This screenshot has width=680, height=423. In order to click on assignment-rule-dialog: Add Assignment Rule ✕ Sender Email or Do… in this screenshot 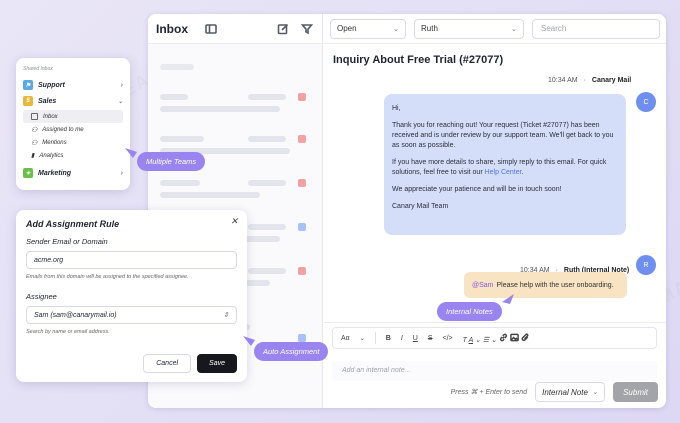, I will do `click(131, 296)`.